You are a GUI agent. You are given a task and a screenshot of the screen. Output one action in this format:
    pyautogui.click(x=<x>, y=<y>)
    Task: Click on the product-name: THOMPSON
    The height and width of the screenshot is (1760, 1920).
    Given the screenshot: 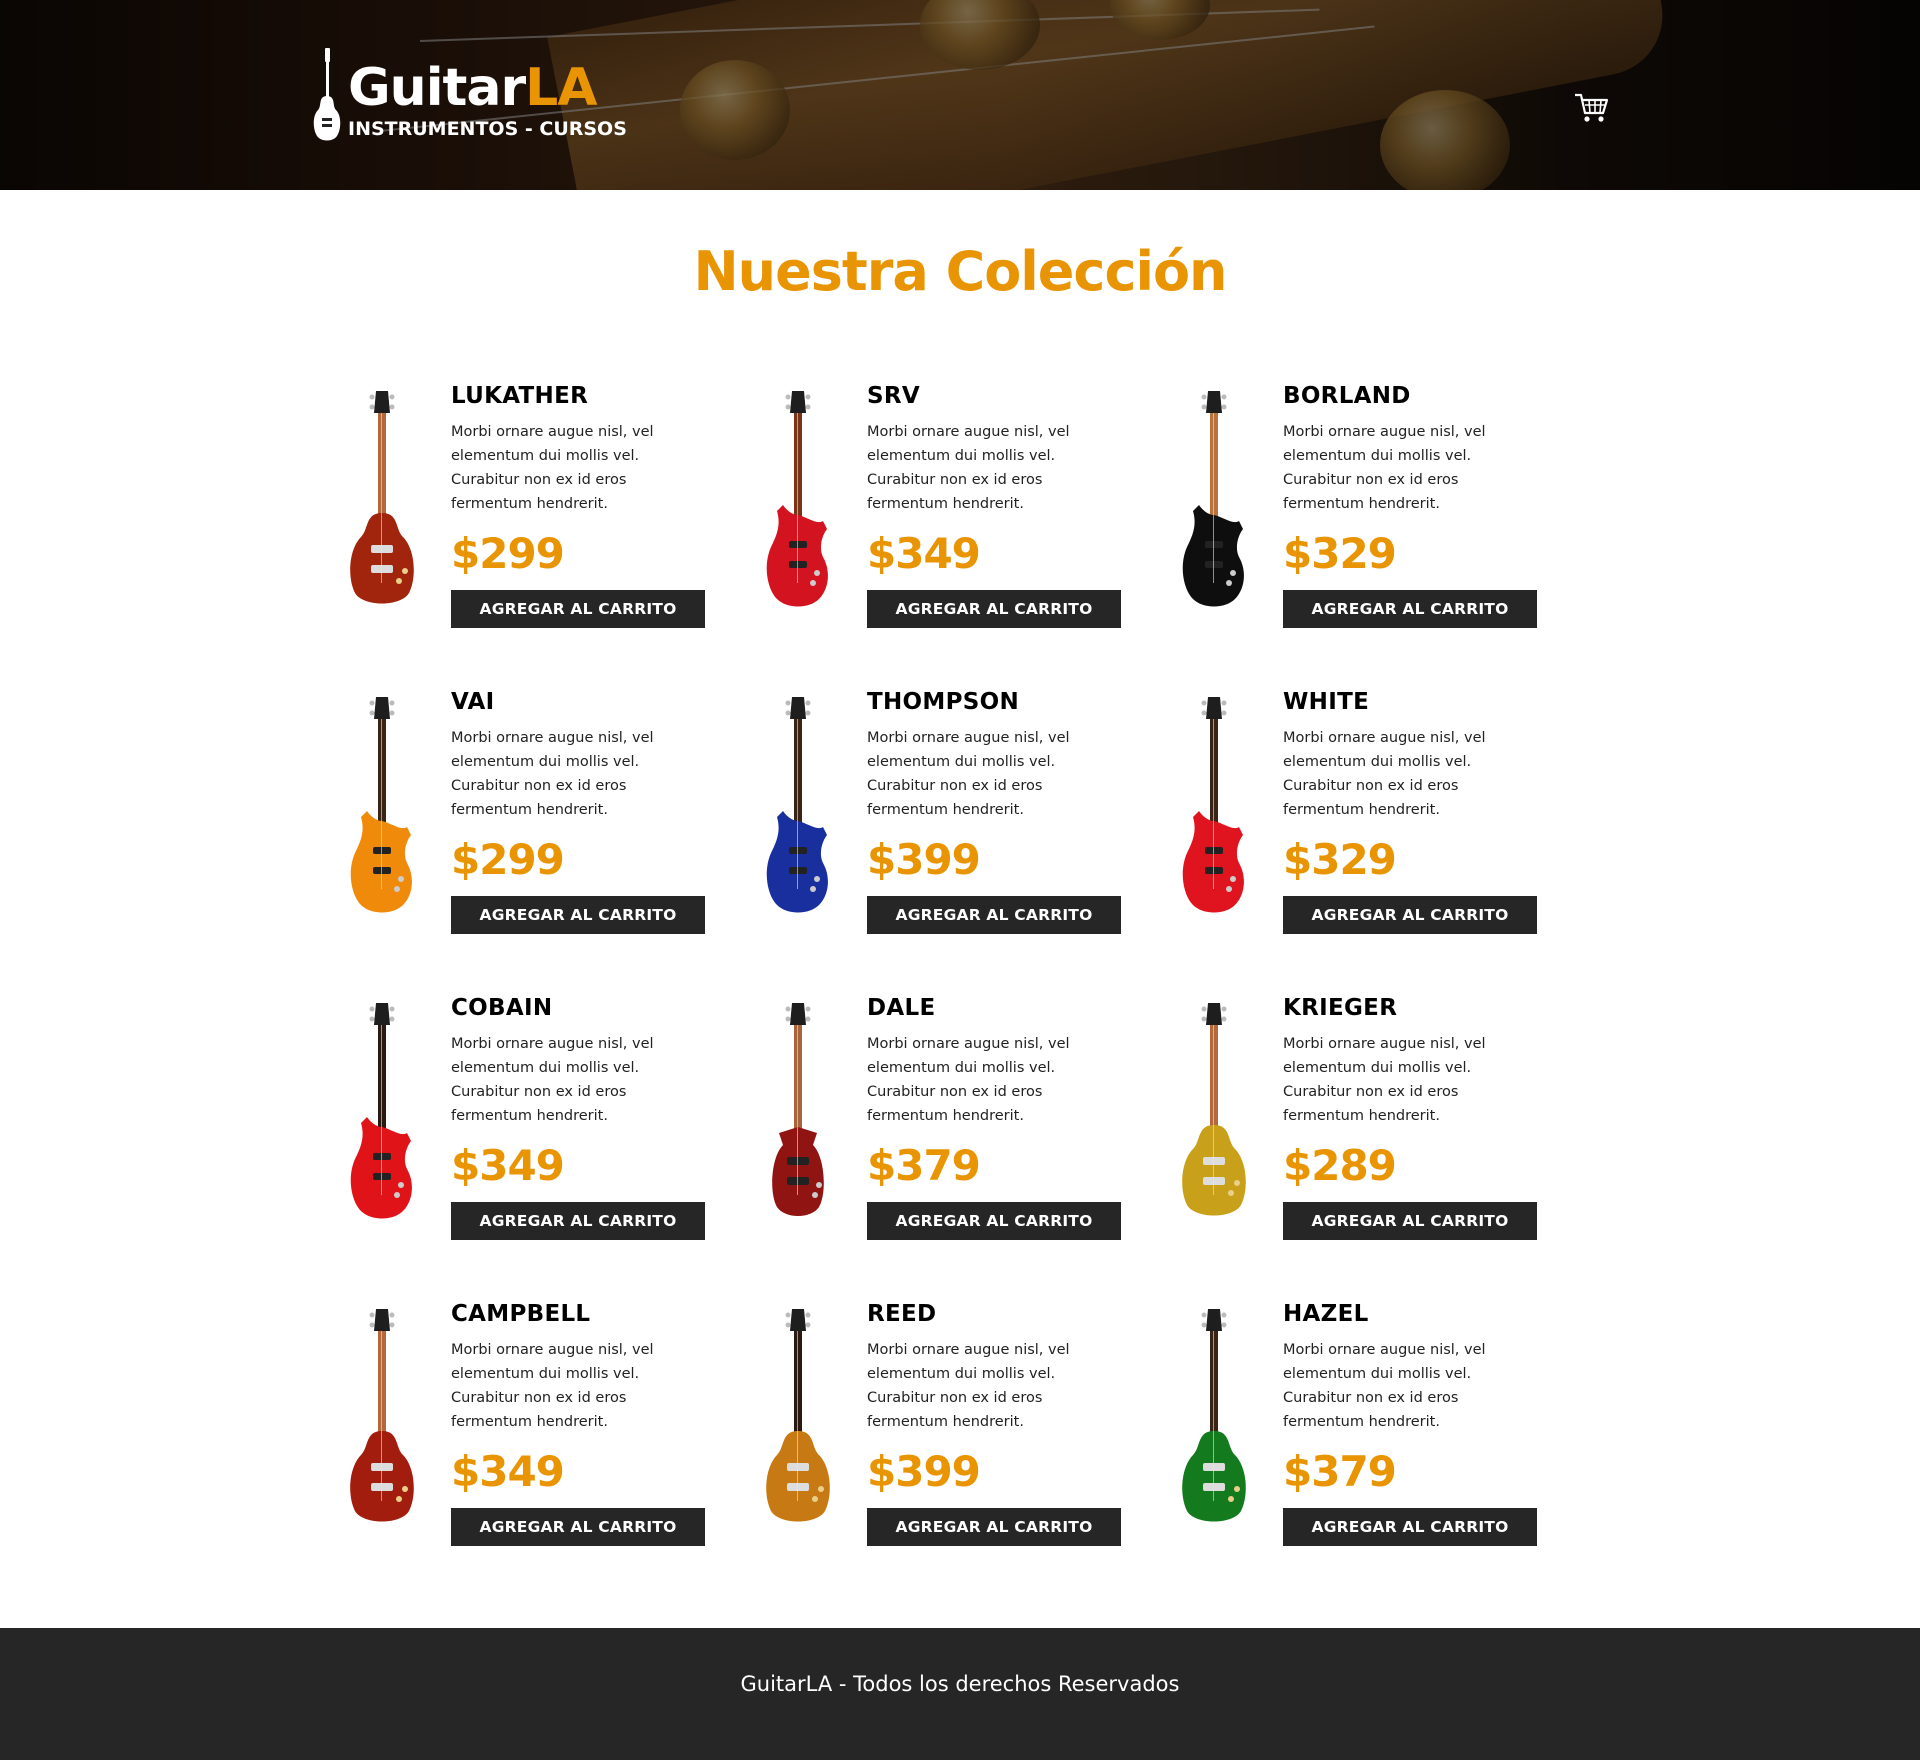 What is the action you would take?
    pyautogui.click(x=943, y=702)
    